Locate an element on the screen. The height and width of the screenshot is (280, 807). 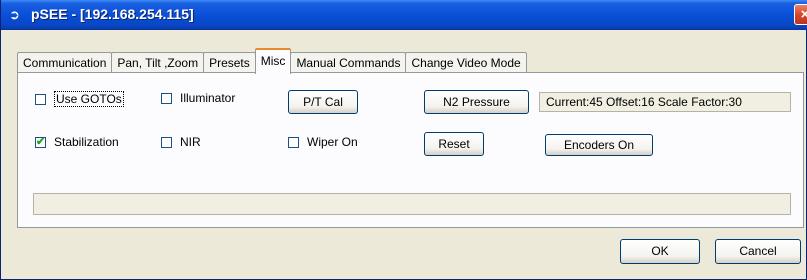
illuminator-box is located at coordinates (166, 98).